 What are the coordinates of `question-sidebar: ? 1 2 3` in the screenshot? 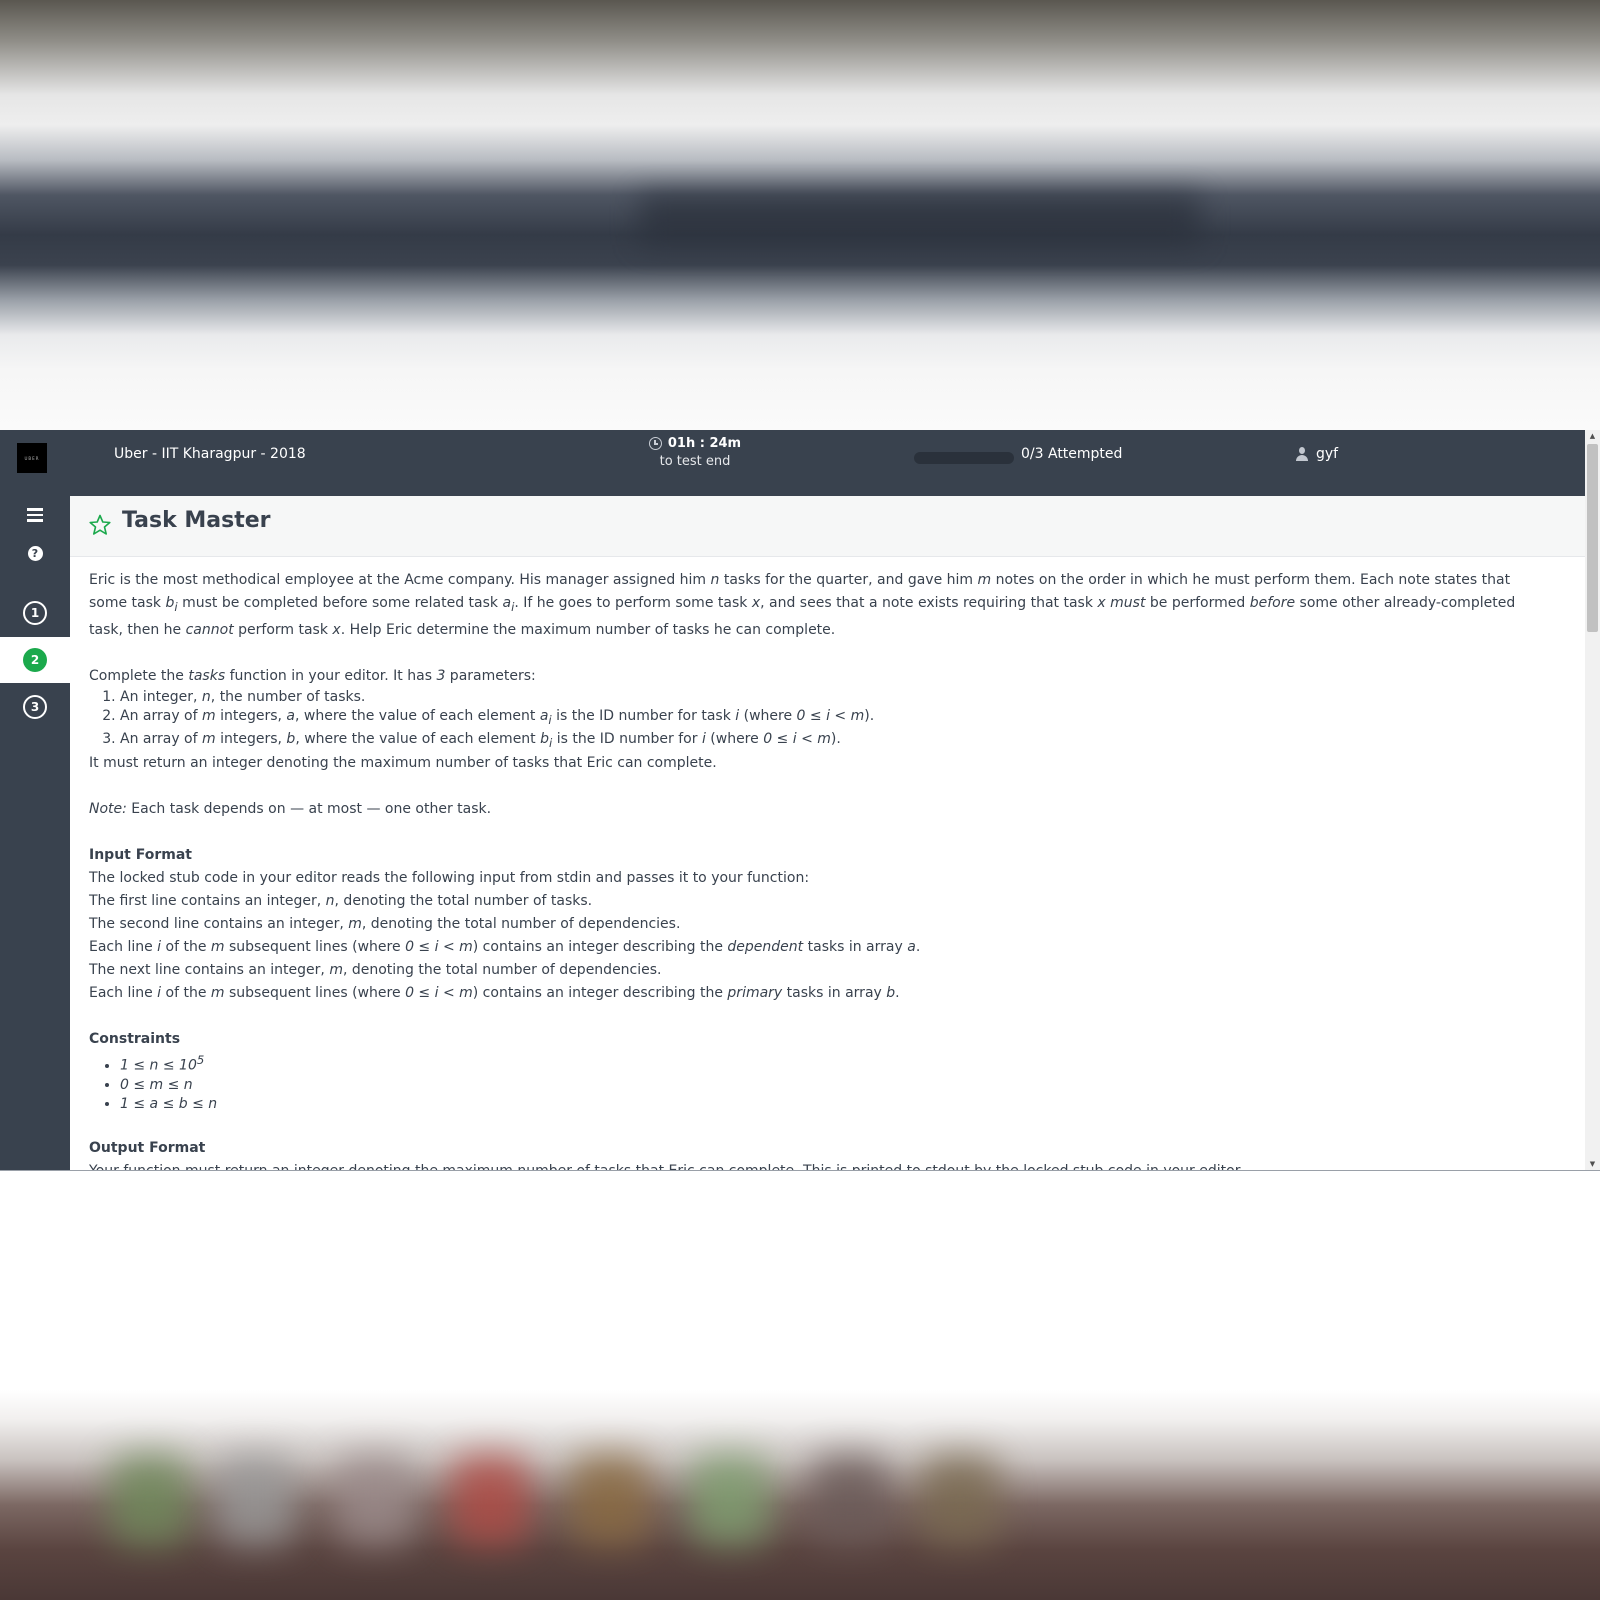 It's located at (35, 833).